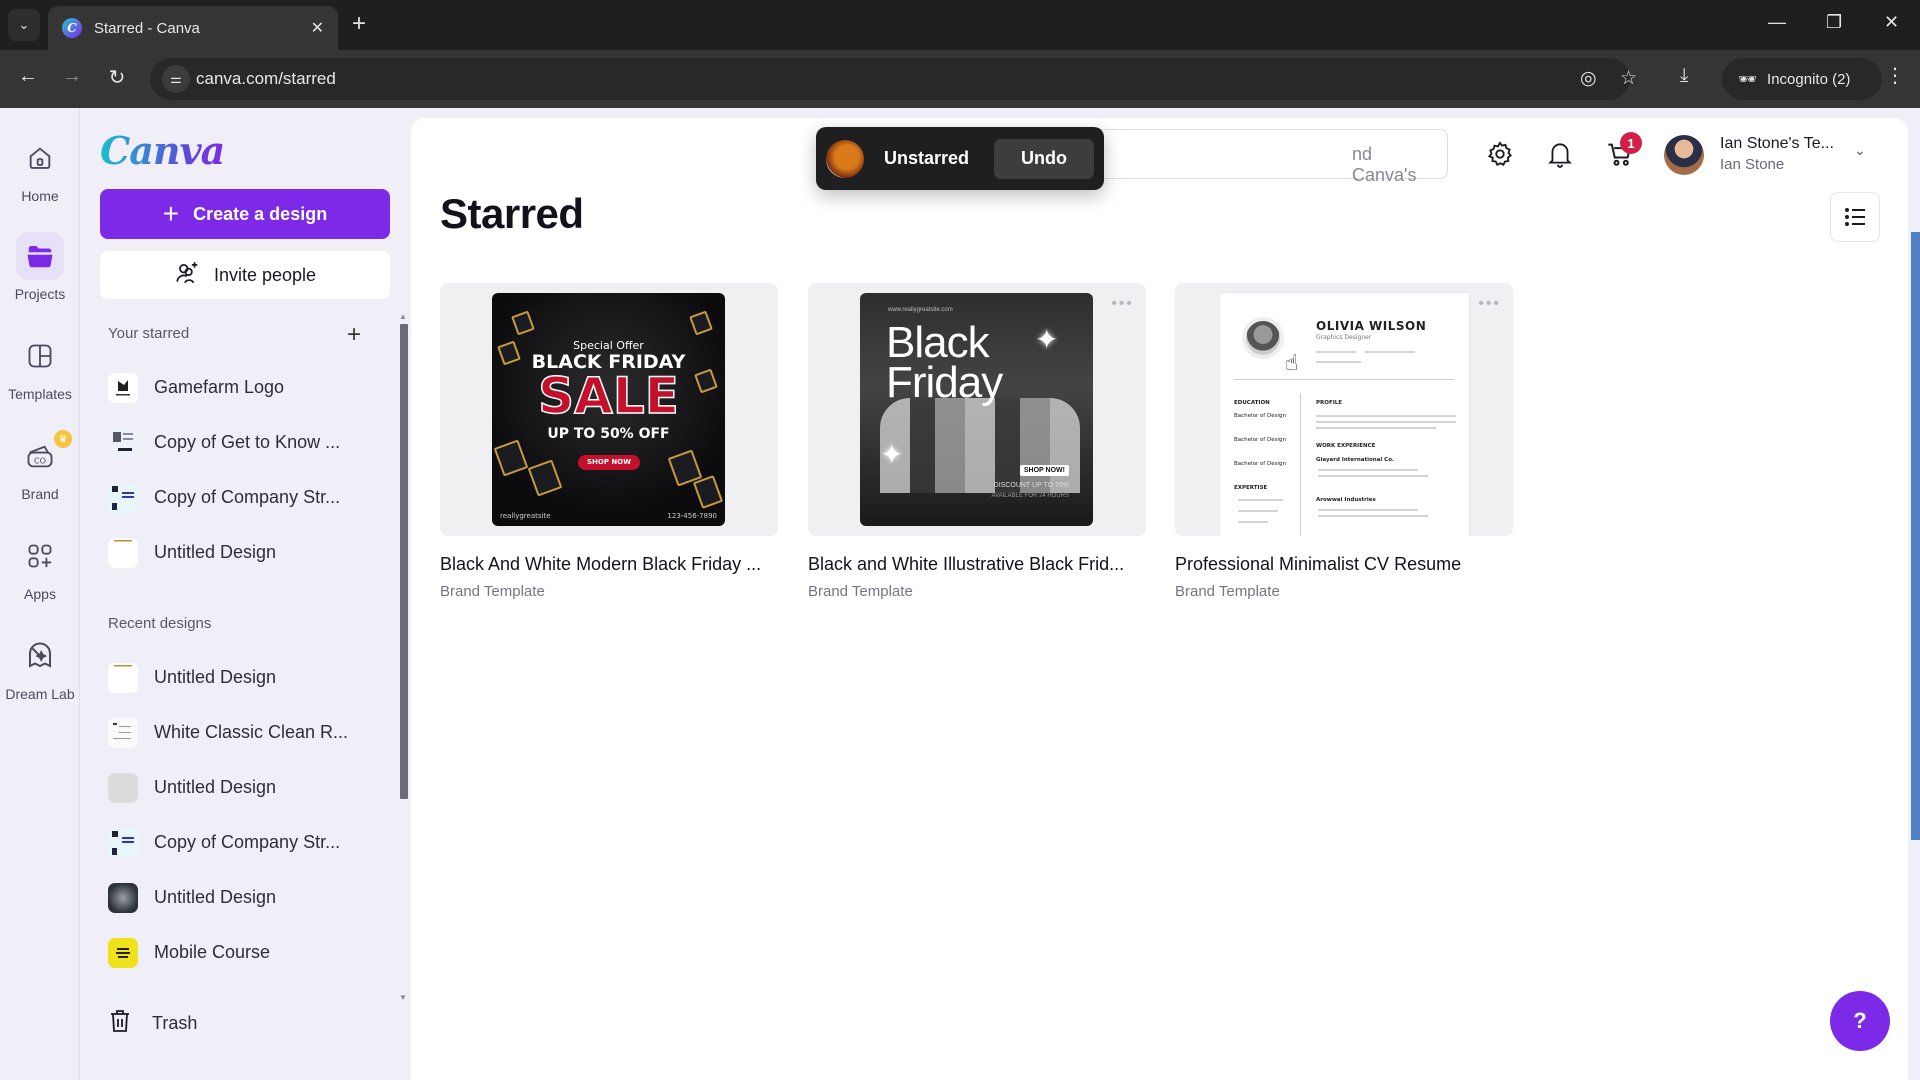  I want to click on recent-designs-heading: Recent designs, so click(160, 623).